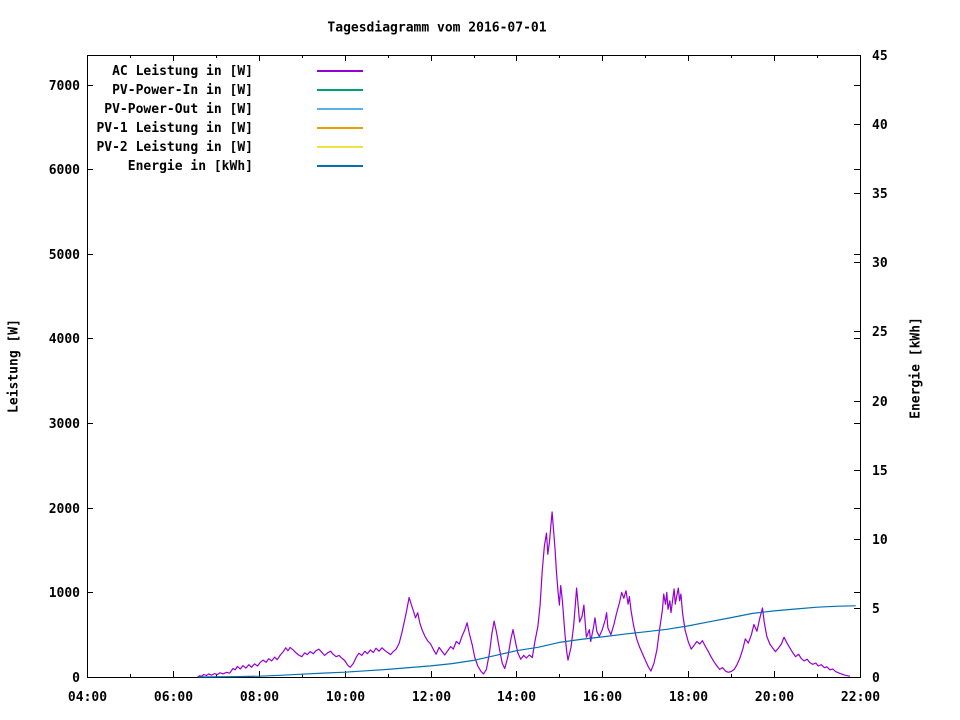  What do you see at coordinates (774, 697) in the screenshot?
I see `x-tick-label: 20:00` at bounding box center [774, 697].